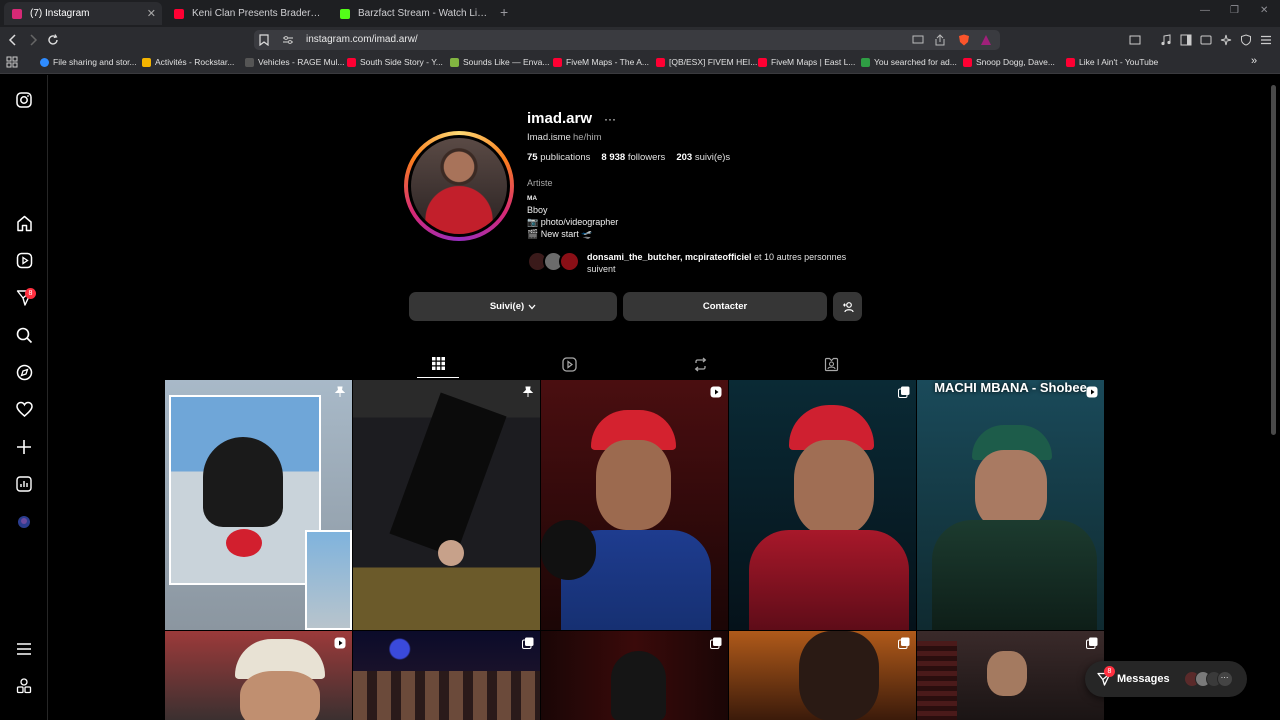 The height and width of the screenshot is (720, 1280). I want to click on profile-username: imad.arw, so click(560, 118).